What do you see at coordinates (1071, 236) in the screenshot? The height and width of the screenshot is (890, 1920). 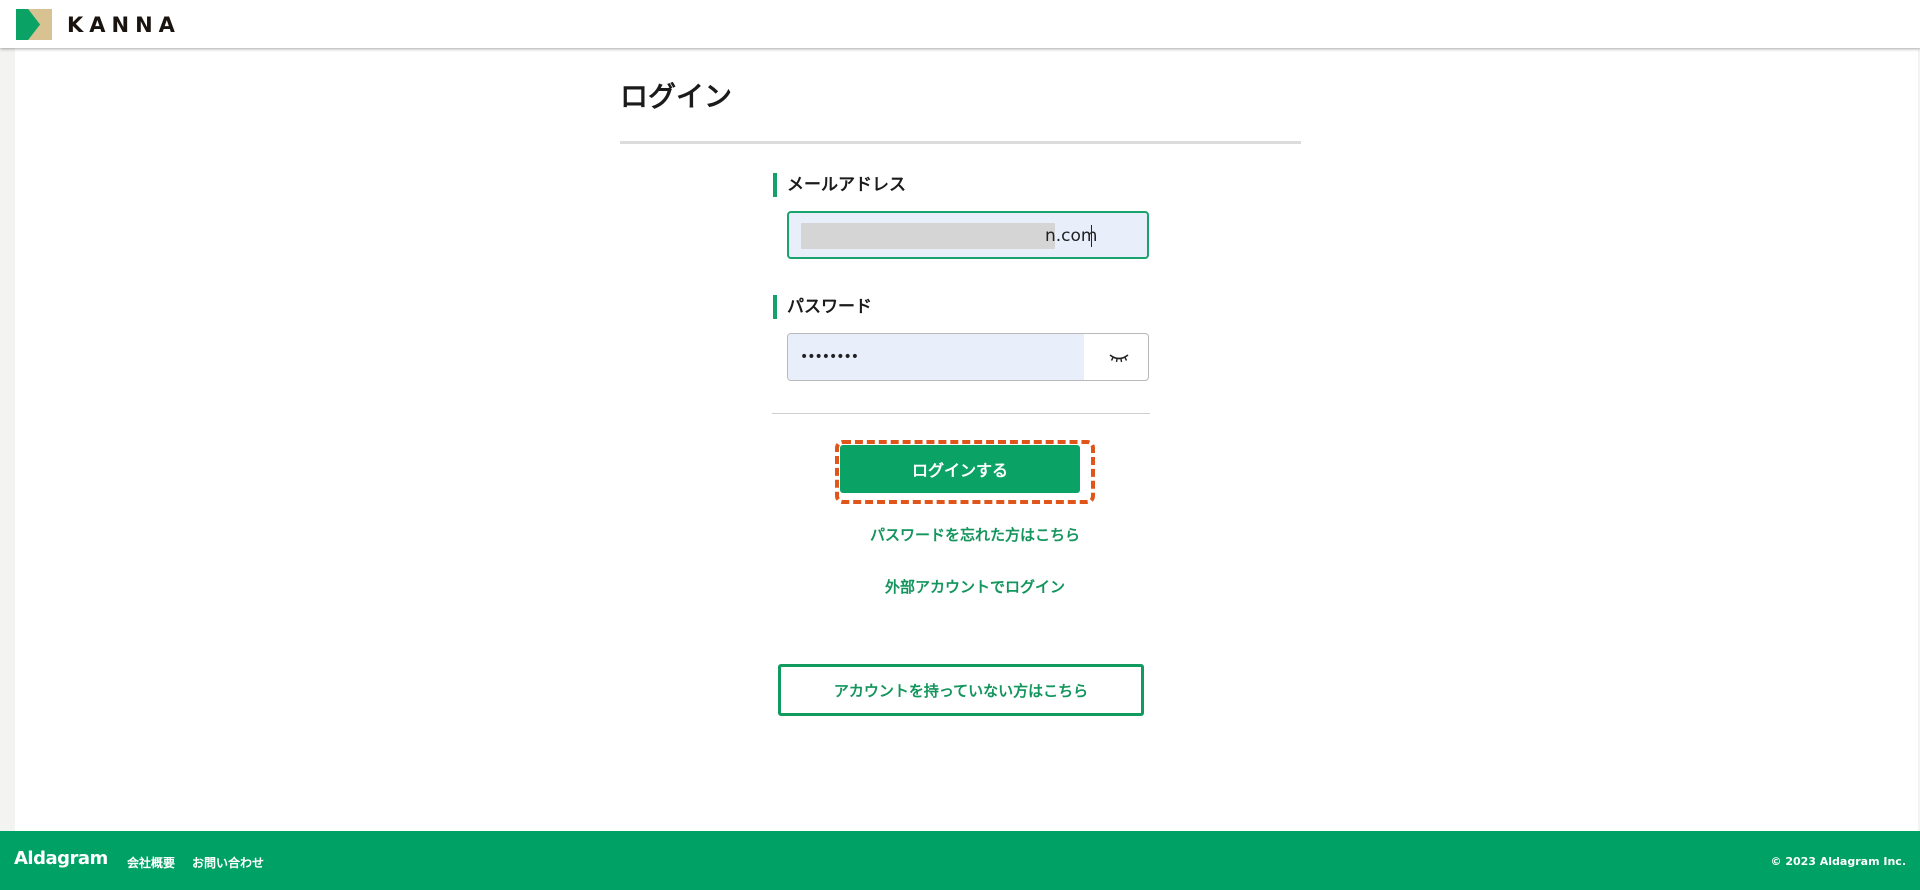 I see `email-value: n.com` at bounding box center [1071, 236].